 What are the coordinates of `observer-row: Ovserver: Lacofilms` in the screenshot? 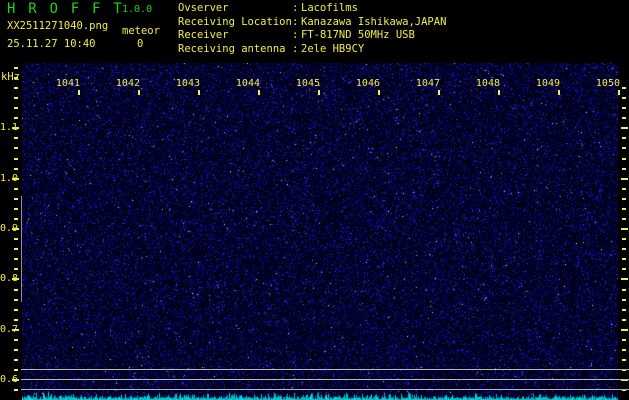 It's located at (312, 9).